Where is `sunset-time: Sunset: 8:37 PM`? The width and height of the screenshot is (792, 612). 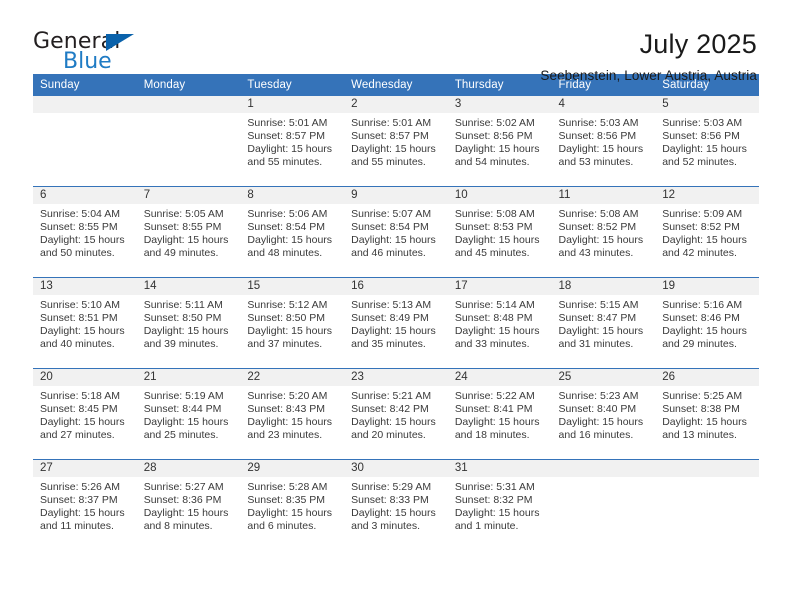 sunset-time: Sunset: 8:37 PM is located at coordinates (79, 500).